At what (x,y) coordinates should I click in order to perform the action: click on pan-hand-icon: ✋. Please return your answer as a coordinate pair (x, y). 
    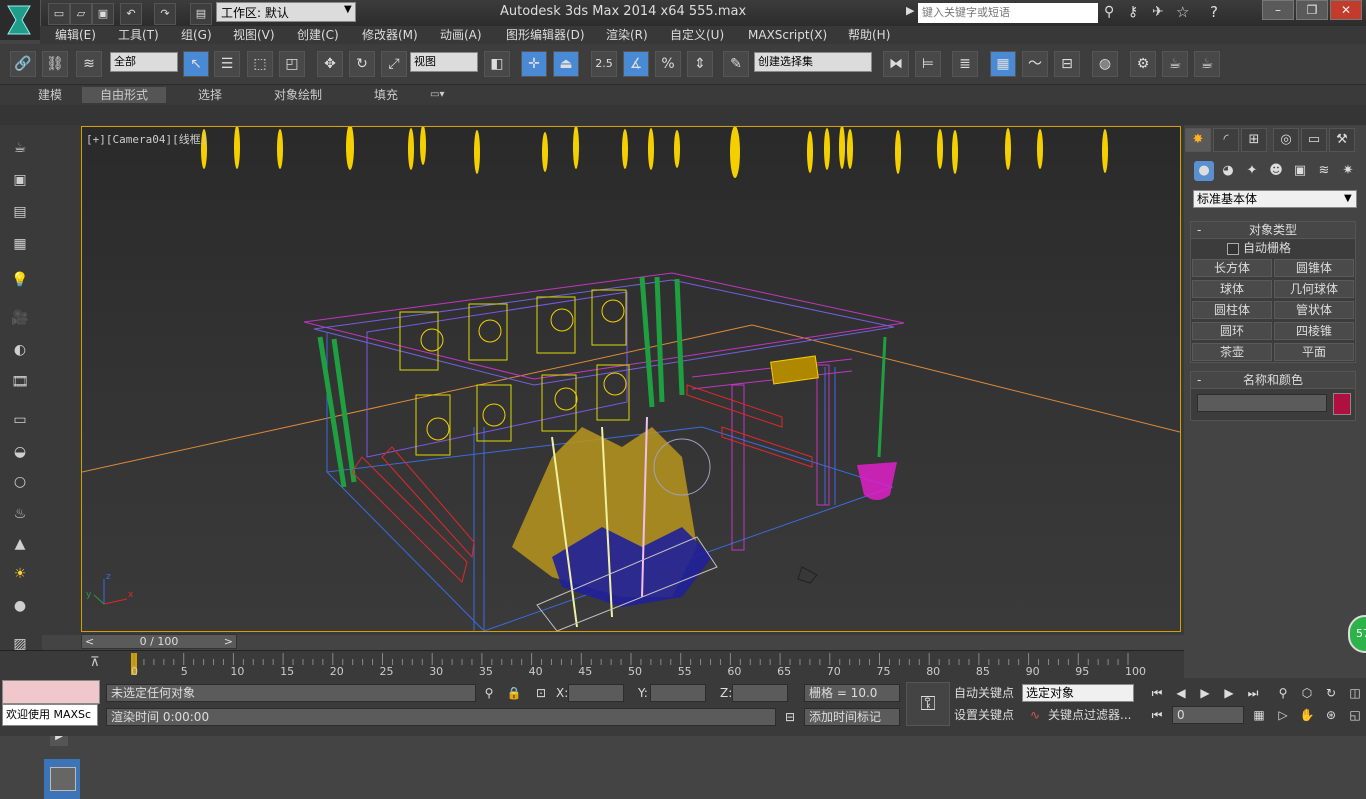
    Looking at the image, I should click on (1307, 715).